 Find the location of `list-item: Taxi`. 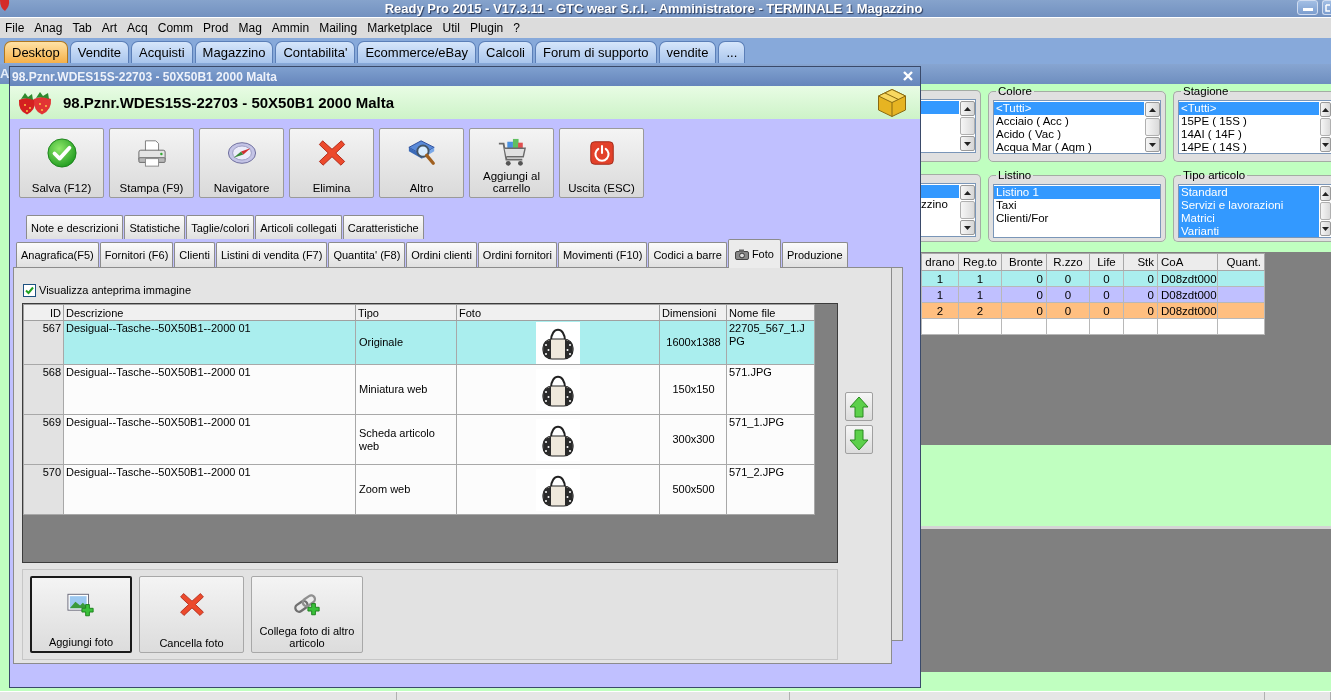

list-item: Taxi is located at coordinates (1077, 205).